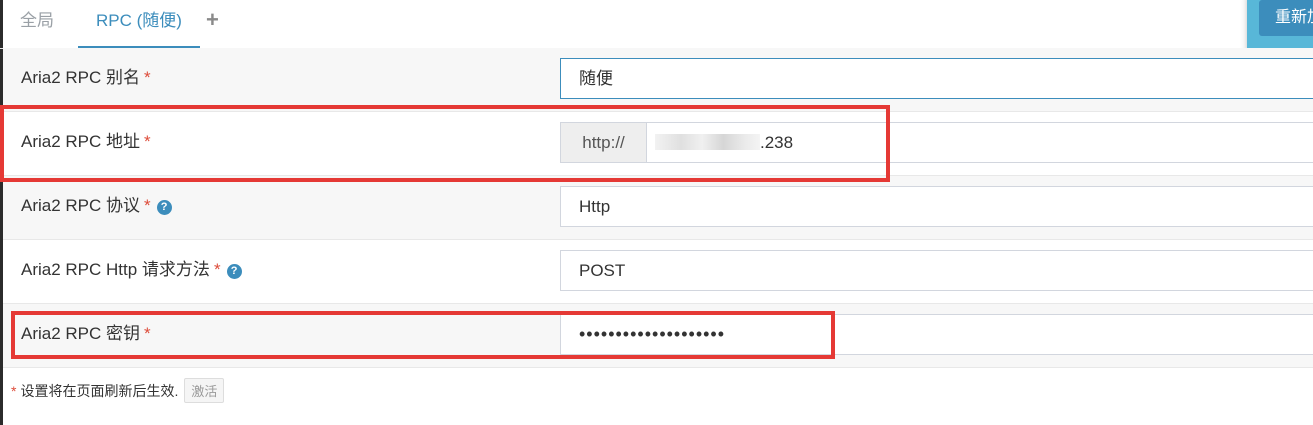 The image size is (1313, 425). What do you see at coordinates (707, 142) in the screenshot?
I see `redacted-host` at bounding box center [707, 142].